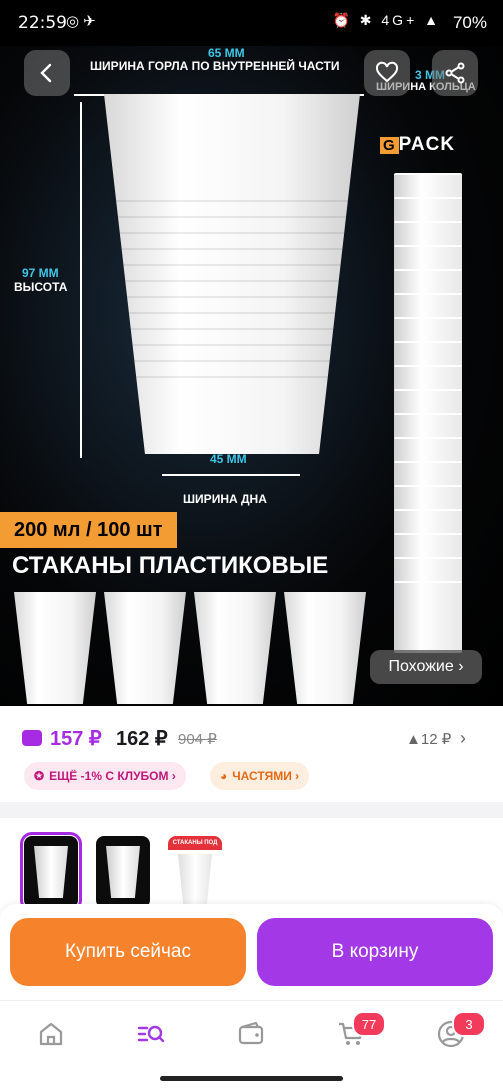  I want to click on brand-logo-letter: G, so click(389, 145).